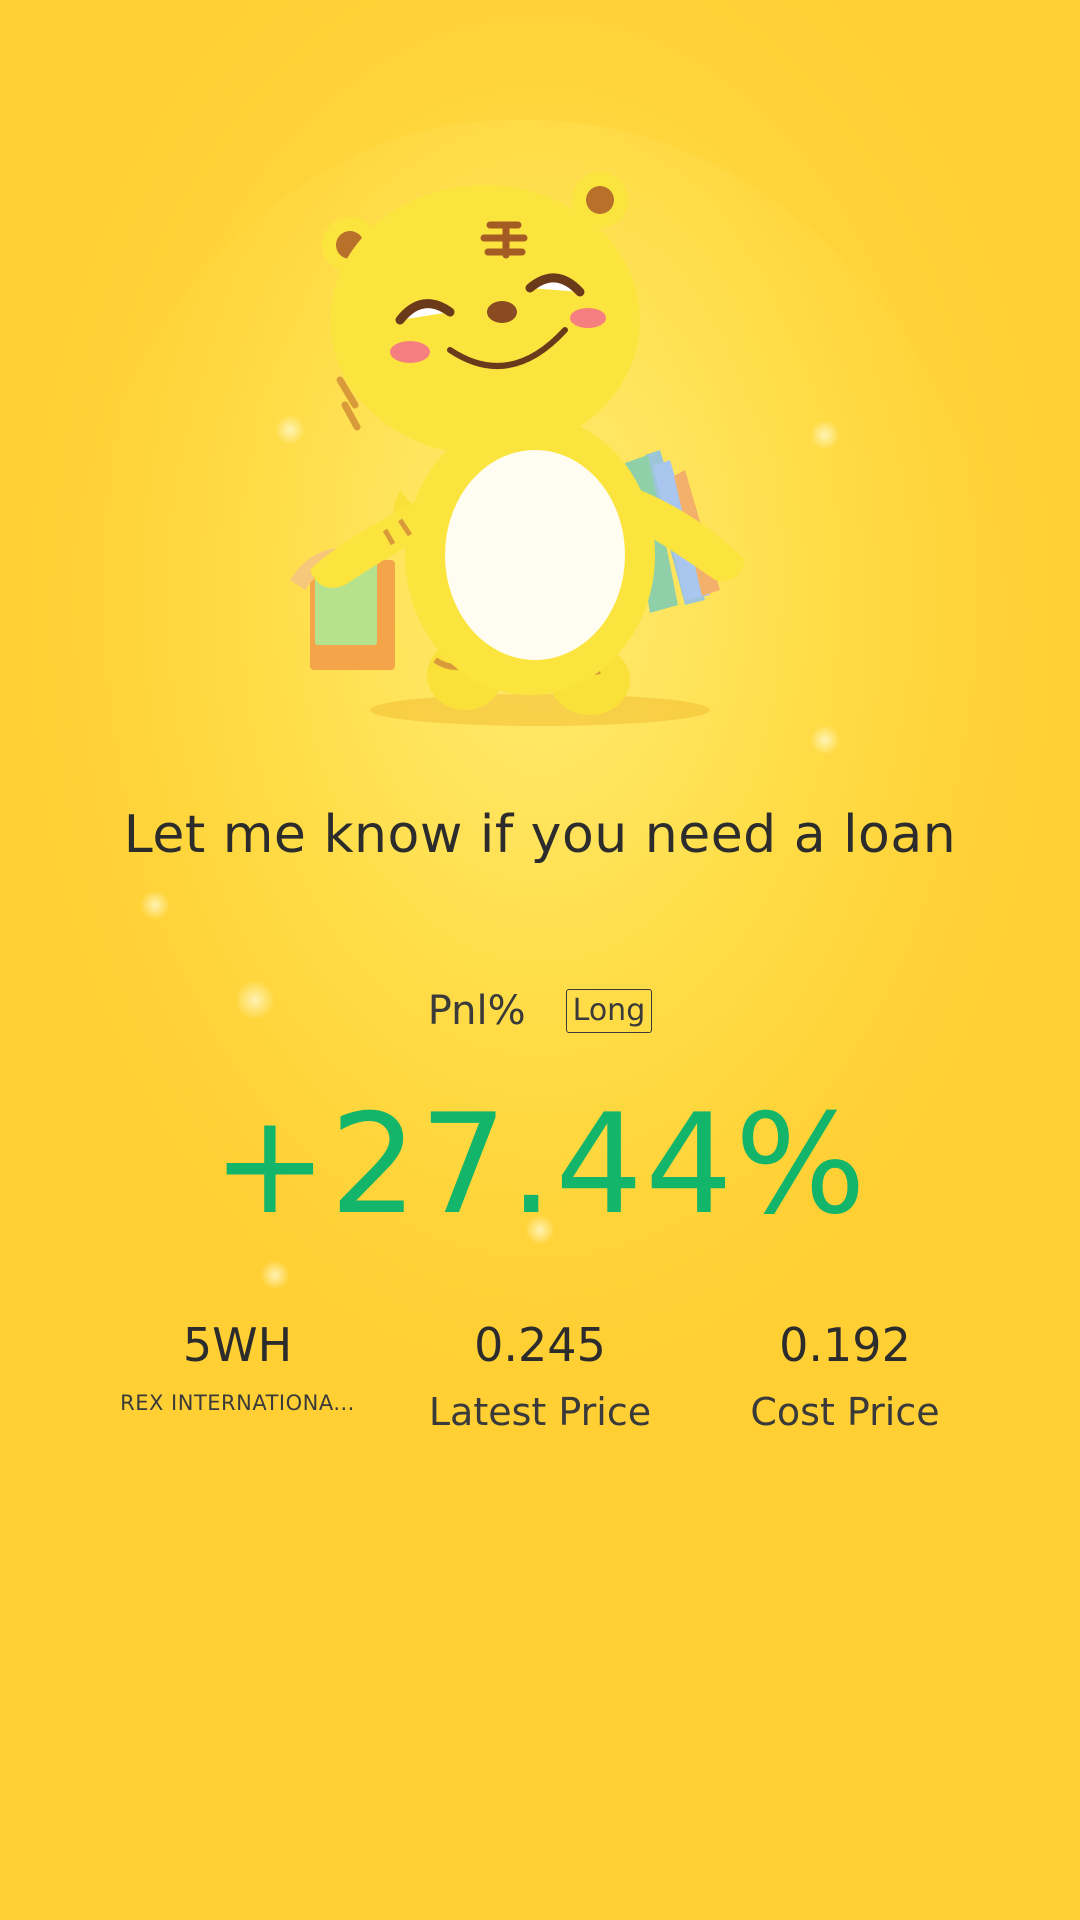 The height and width of the screenshot is (1920, 1080). What do you see at coordinates (540, 1011) in the screenshot?
I see `pnl-header: Pnl% Long` at bounding box center [540, 1011].